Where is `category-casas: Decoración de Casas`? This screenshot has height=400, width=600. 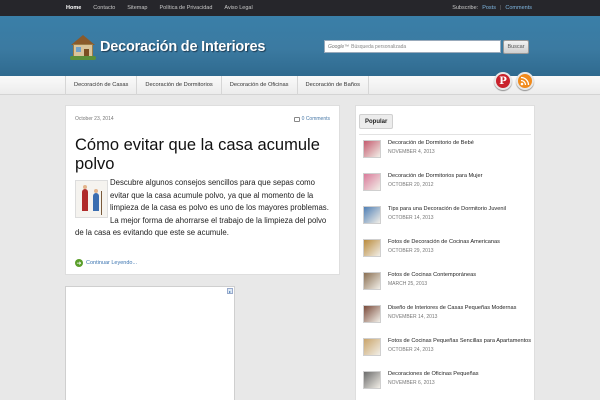 category-casas: Decoración de Casas is located at coordinates (100, 85).